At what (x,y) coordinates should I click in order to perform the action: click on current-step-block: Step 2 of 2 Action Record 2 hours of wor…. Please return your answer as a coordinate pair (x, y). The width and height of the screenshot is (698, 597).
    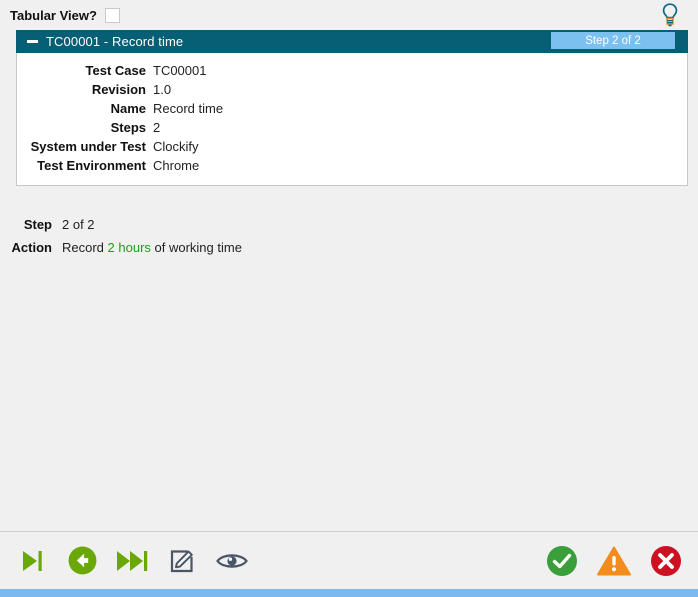
    Looking at the image, I should click on (349, 236).